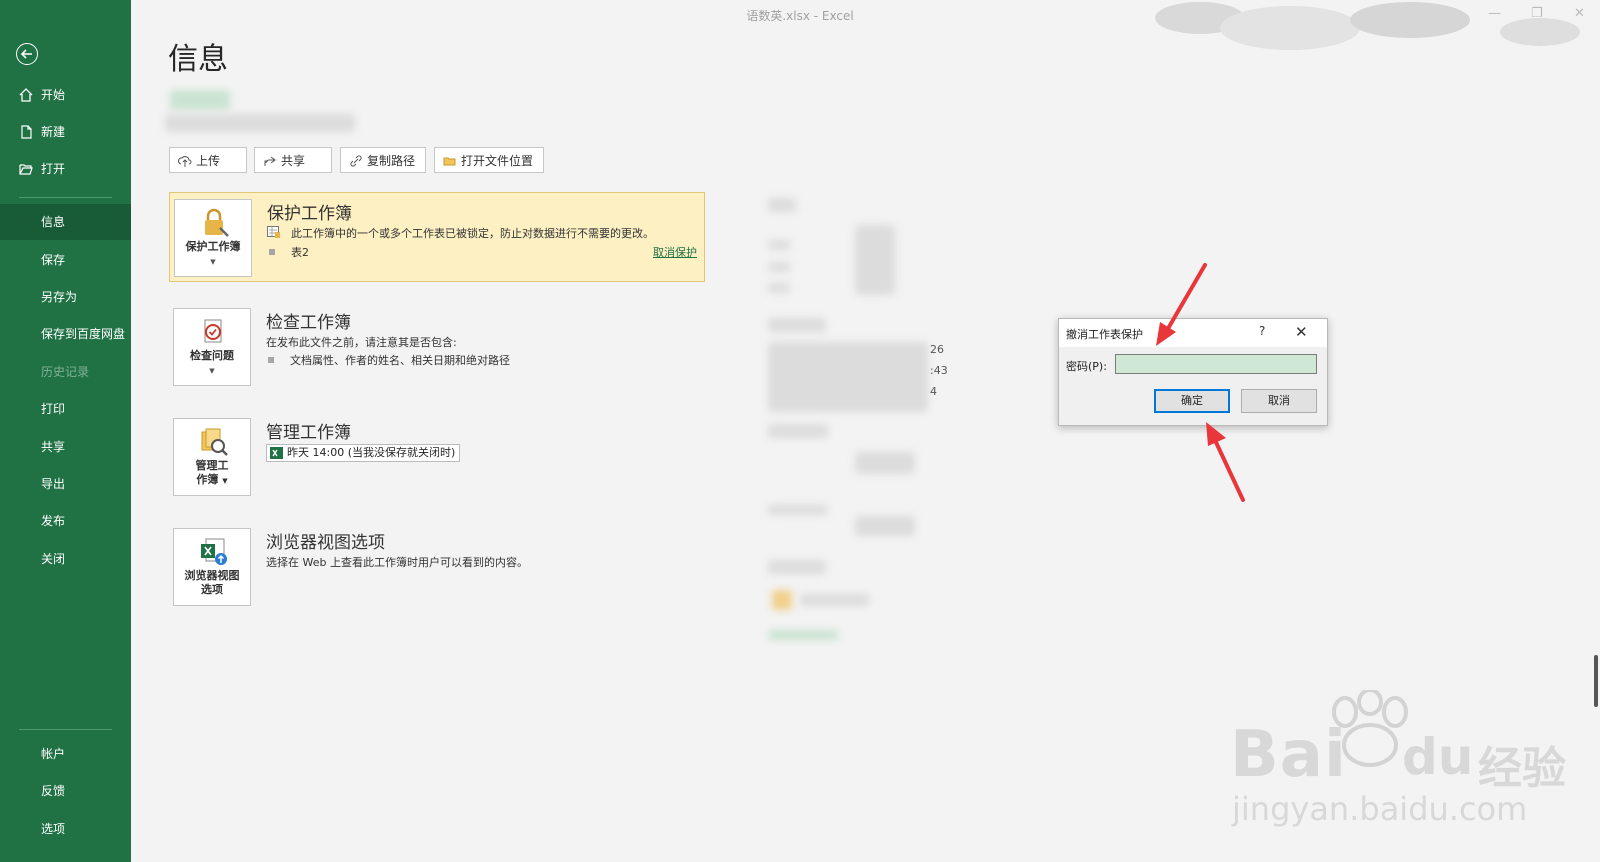  Describe the element at coordinates (1301, 332) in the screenshot. I see `dialog-close-icon: ✕` at that location.